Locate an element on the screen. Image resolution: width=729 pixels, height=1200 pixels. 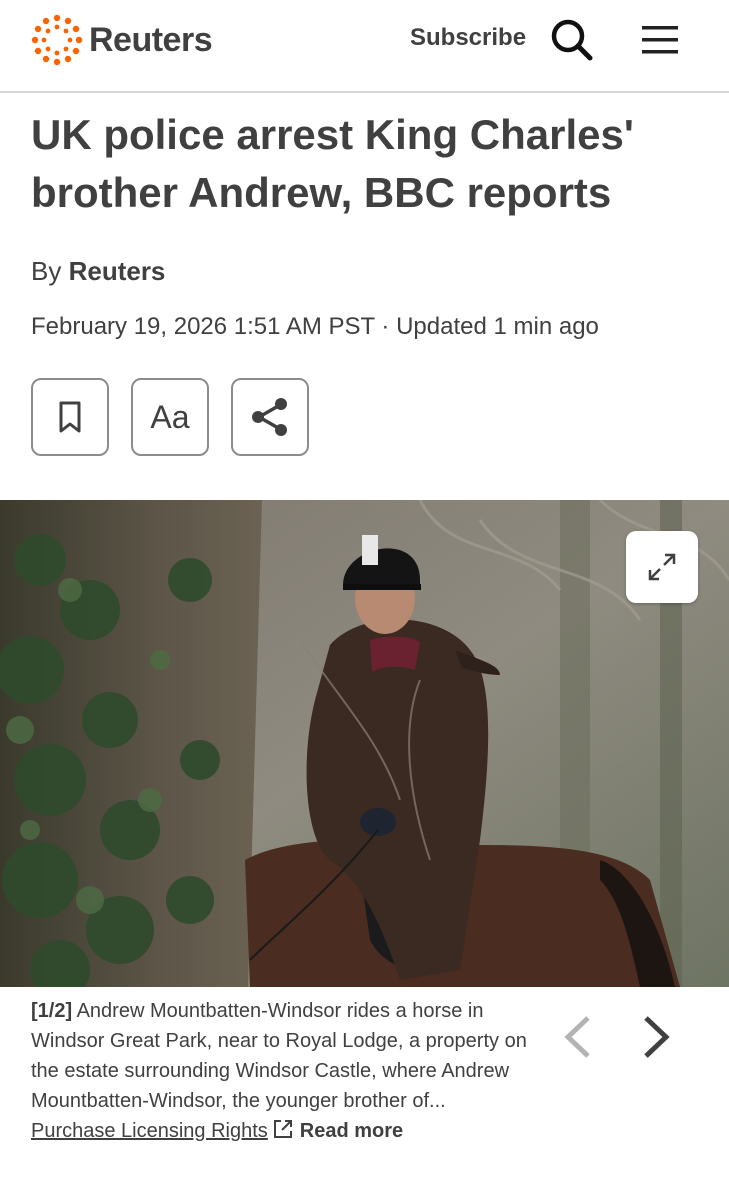
external-link-icon is located at coordinates (282, 1129).